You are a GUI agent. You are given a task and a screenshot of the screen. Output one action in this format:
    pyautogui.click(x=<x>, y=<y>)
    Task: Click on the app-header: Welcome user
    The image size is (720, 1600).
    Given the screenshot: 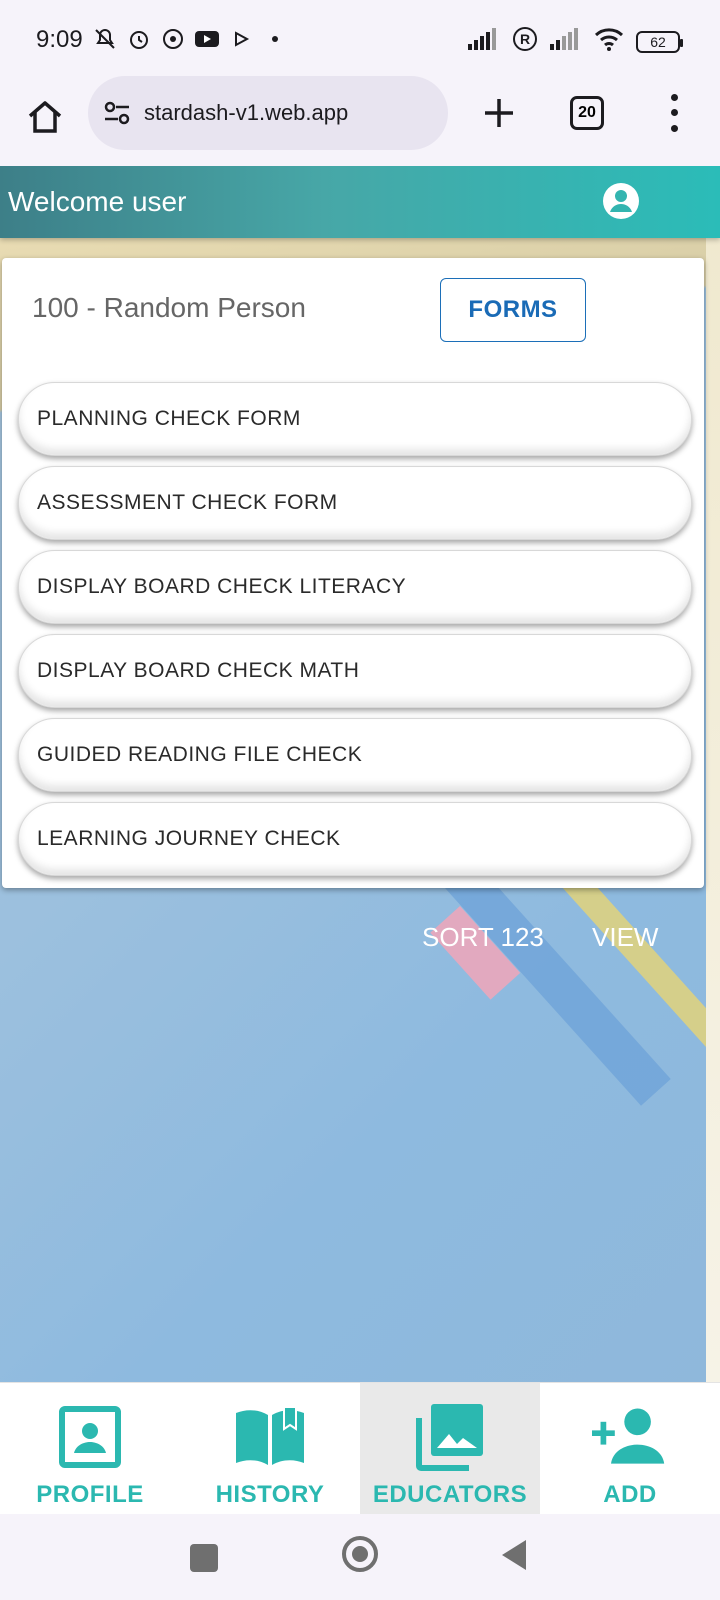 What is the action you would take?
    pyautogui.click(x=360, y=202)
    